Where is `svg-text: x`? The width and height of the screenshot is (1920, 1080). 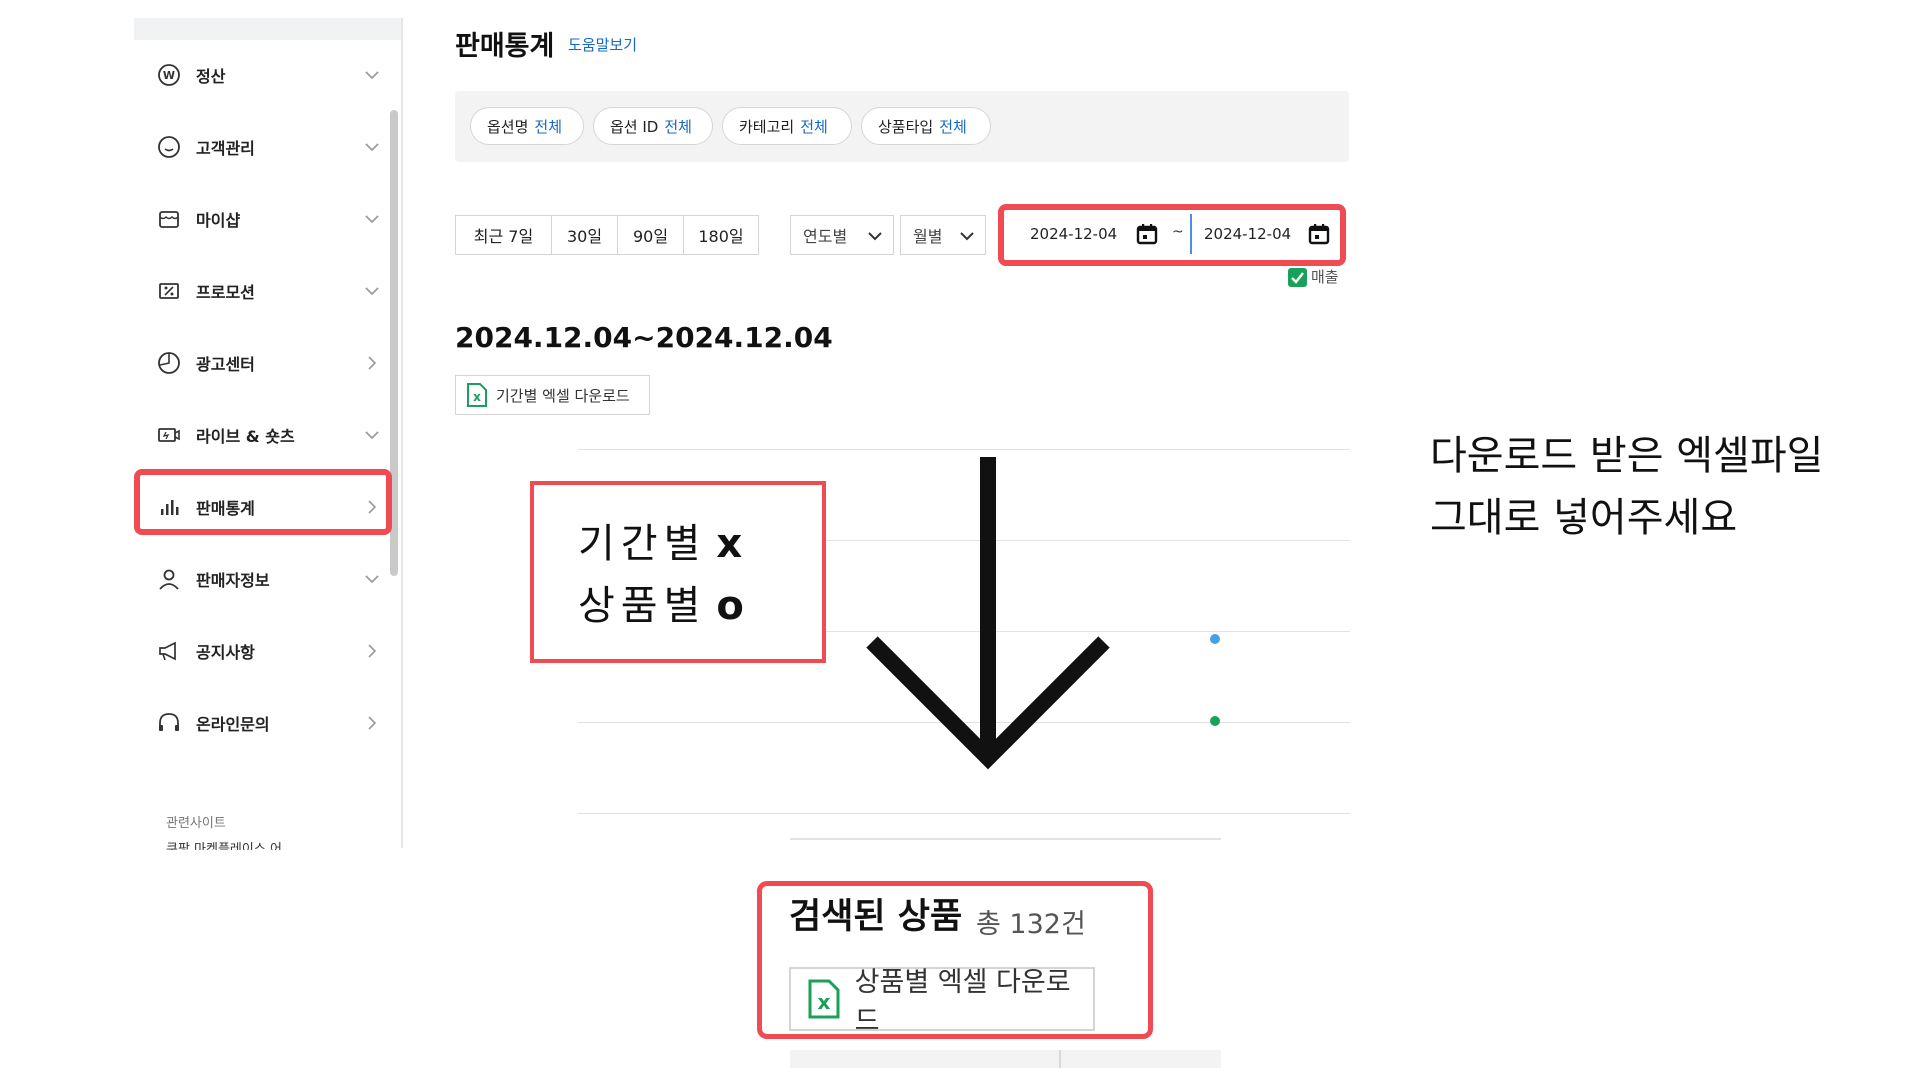 svg-text: x is located at coordinates (477, 397).